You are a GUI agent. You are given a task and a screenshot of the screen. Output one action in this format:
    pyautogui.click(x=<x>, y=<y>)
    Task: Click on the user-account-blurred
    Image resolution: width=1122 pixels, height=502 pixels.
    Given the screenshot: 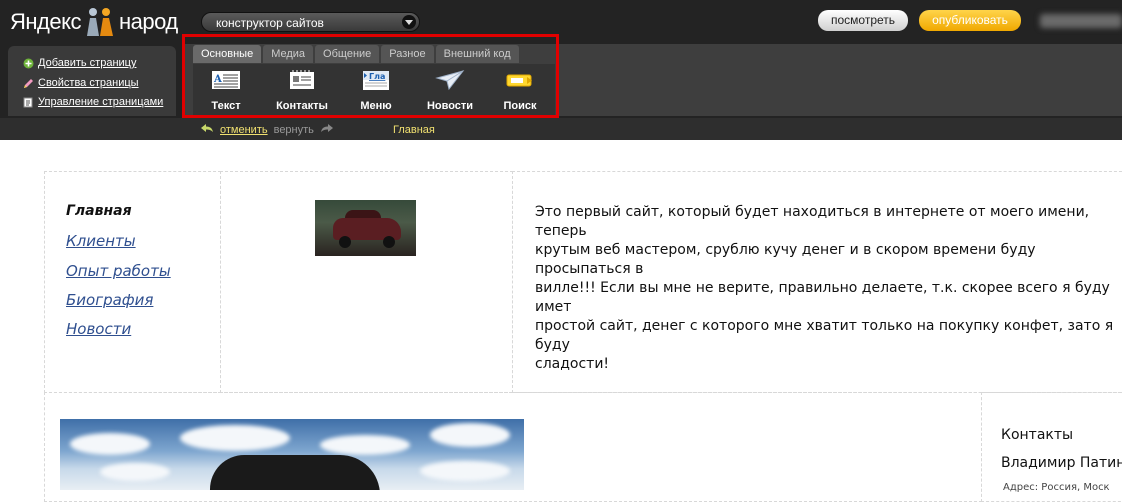 What is the action you would take?
    pyautogui.click(x=1081, y=21)
    